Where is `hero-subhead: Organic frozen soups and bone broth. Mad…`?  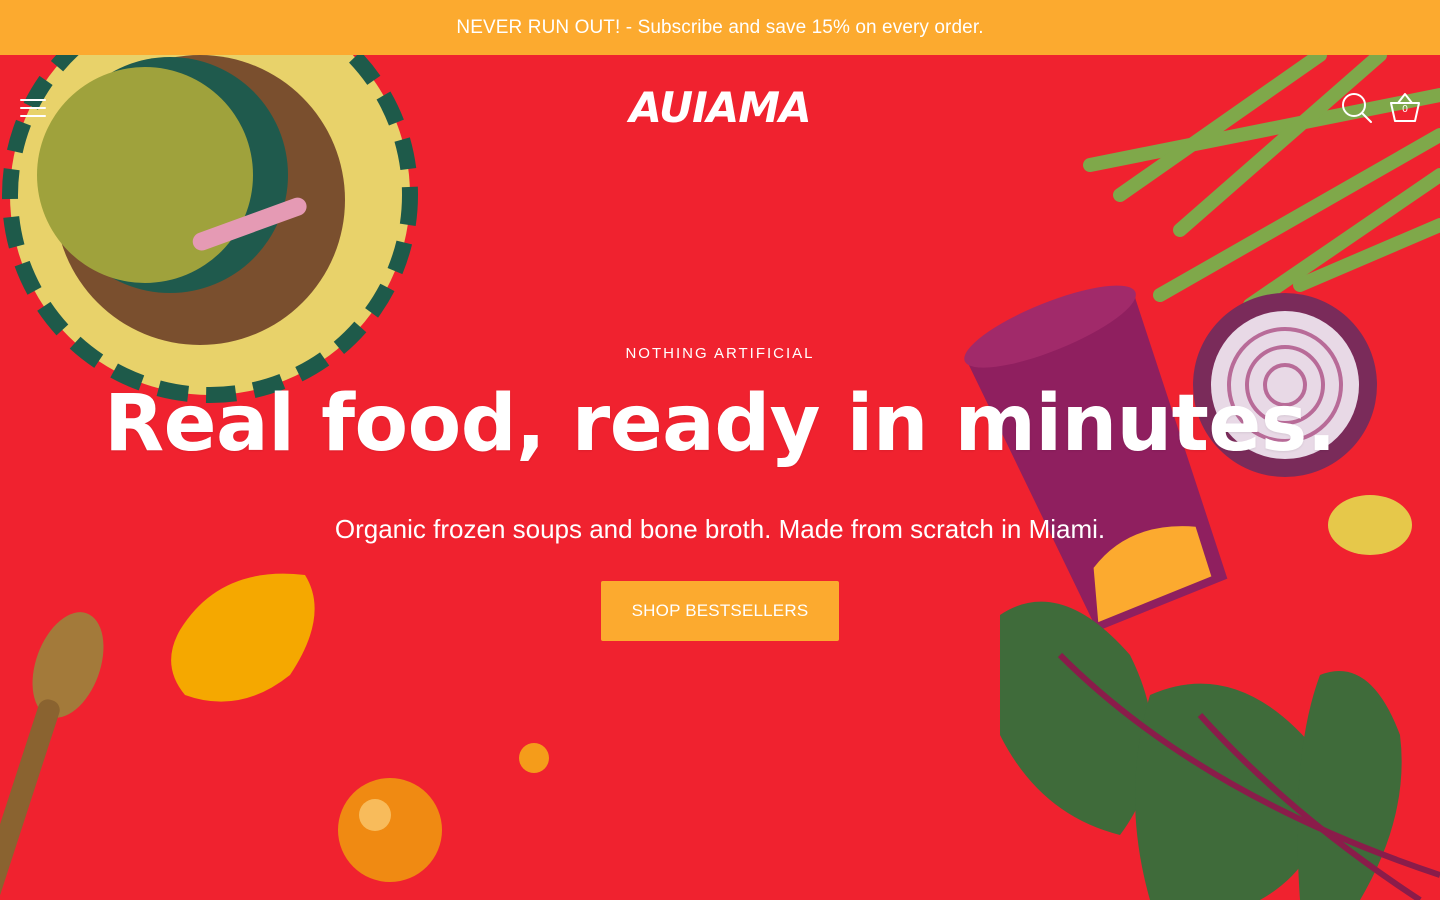 hero-subhead: Organic frozen soups and bone broth. Mad… is located at coordinates (720, 528).